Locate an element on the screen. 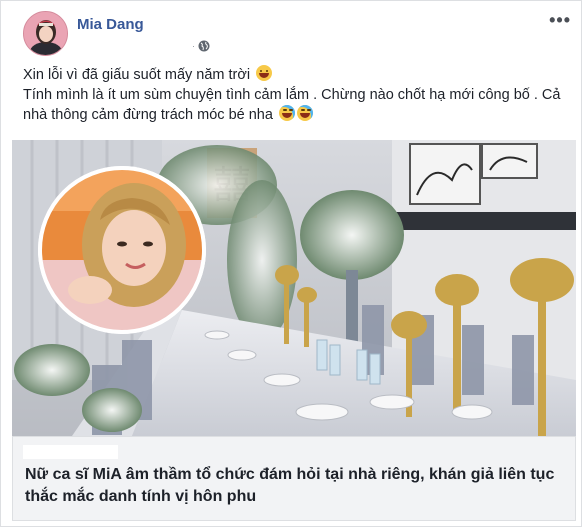 This screenshot has width=582, height=527. author-avatar is located at coordinates (45, 33).